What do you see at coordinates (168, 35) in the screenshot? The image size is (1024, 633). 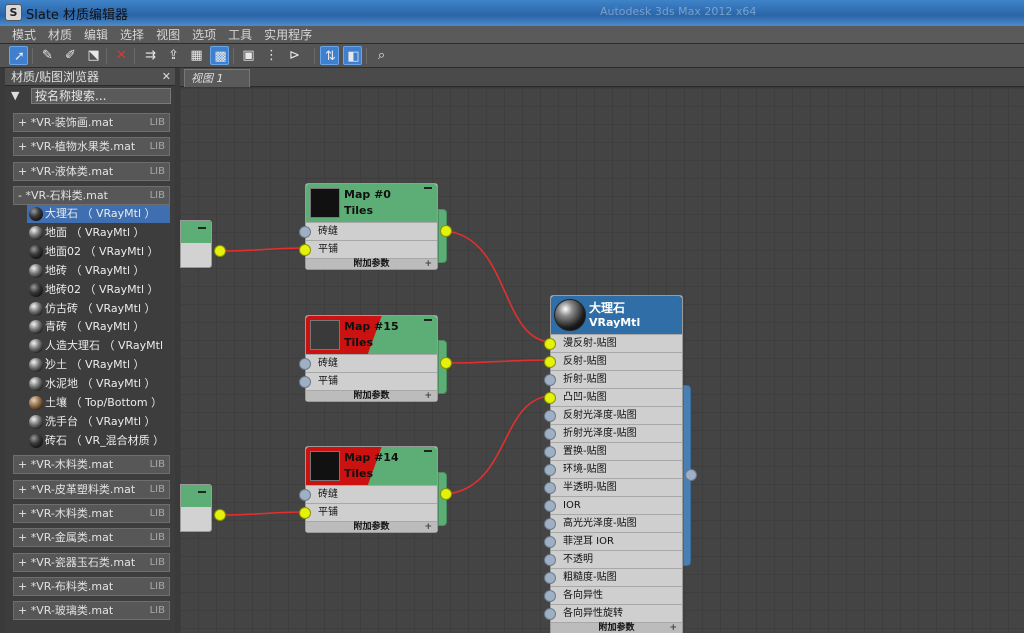 I see `menu-view: 视图` at bounding box center [168, 35].